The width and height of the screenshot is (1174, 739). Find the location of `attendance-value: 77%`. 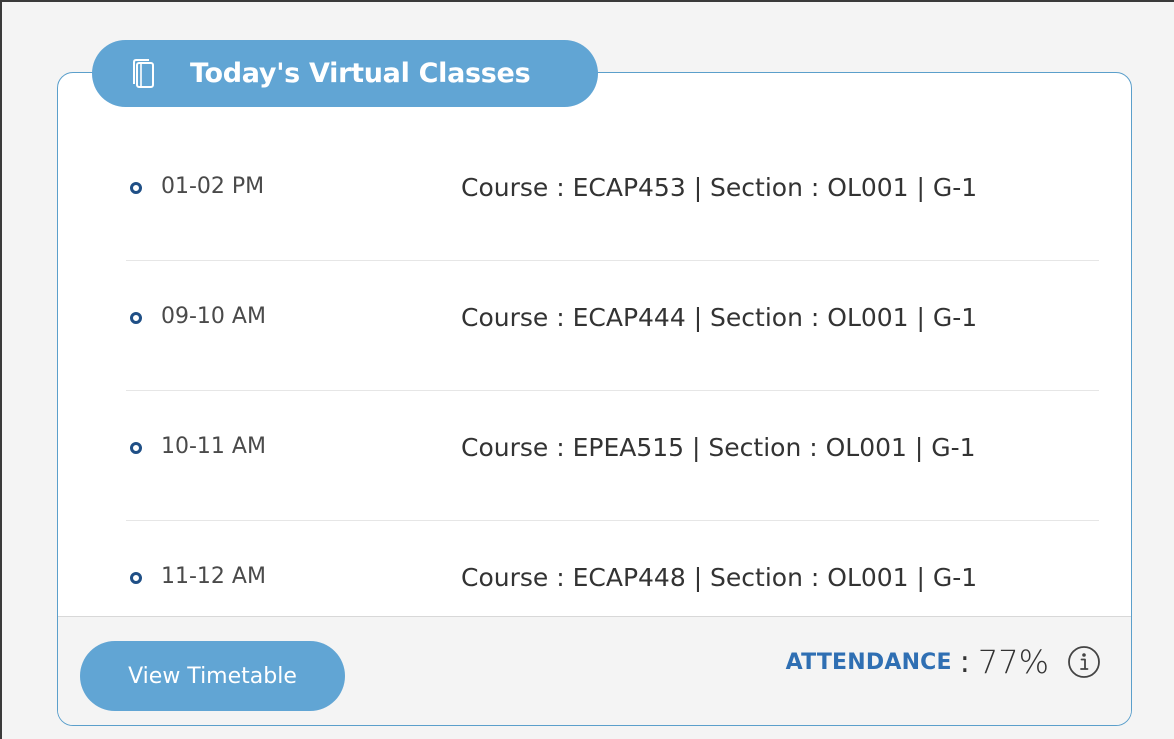

attendance-value: 77% is located at coordinates (1013, 662).